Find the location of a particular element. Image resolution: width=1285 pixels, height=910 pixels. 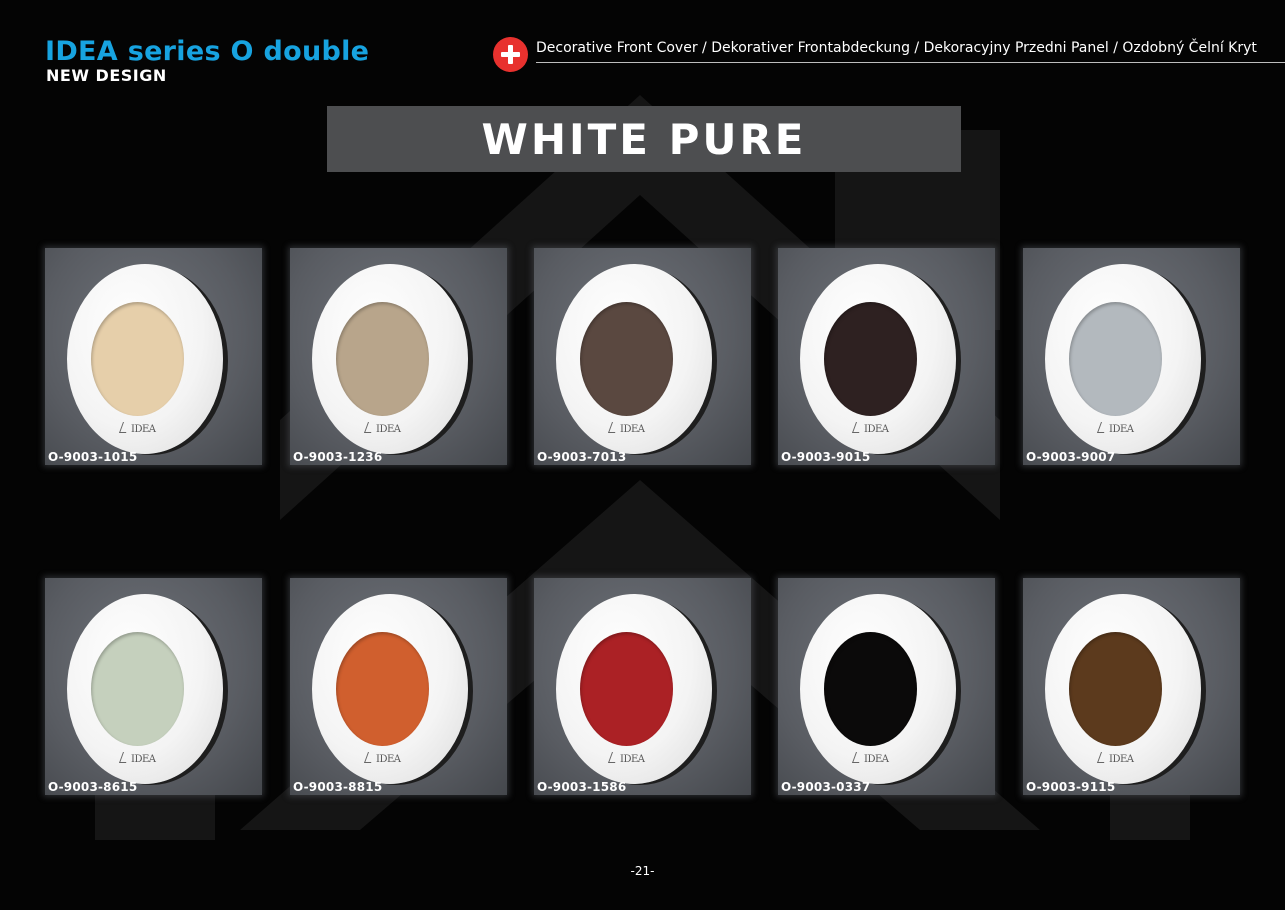

product-tile: IDEA O-9003-8815 is located at coordinates (398, 686).